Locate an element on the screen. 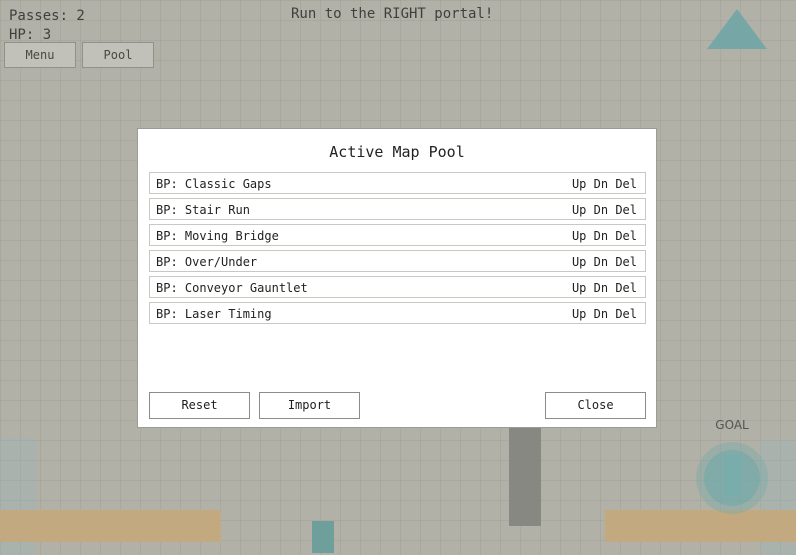  pool-list-item: BP: Classic Gaps Up Dn Del is located at coordinates (397, 183).